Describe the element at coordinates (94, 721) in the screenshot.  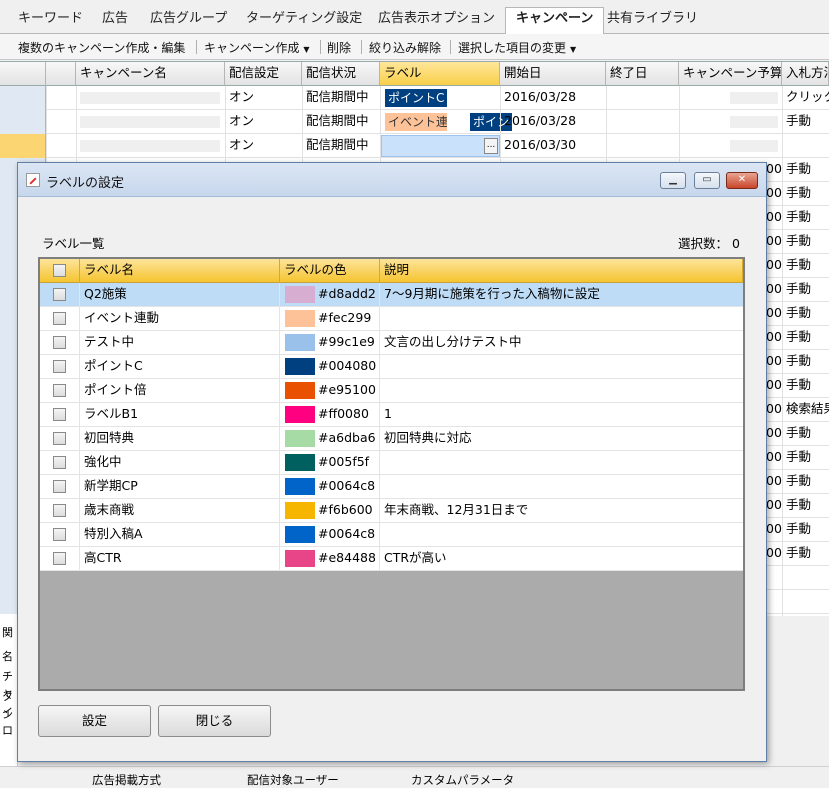
I see `apply-button: 設定` at that location.